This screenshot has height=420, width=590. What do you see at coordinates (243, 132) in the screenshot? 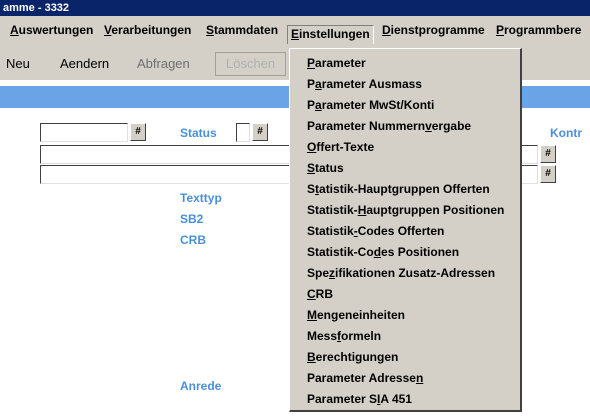
I see `status-input` at bounding box center [243, 132].